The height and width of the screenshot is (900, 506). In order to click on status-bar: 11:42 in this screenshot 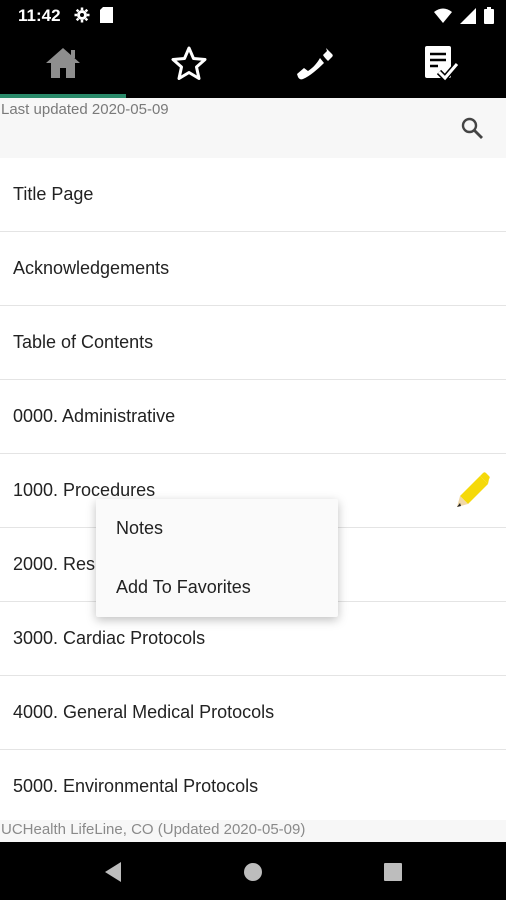, I will do `click(253, 16)`.